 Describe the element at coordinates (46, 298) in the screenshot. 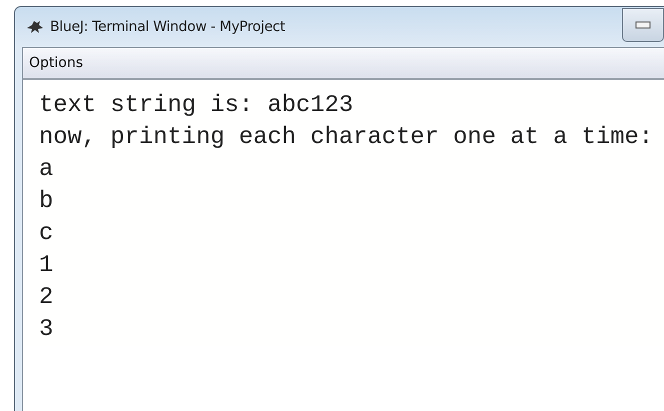

I see `output-line: 2` at that location.